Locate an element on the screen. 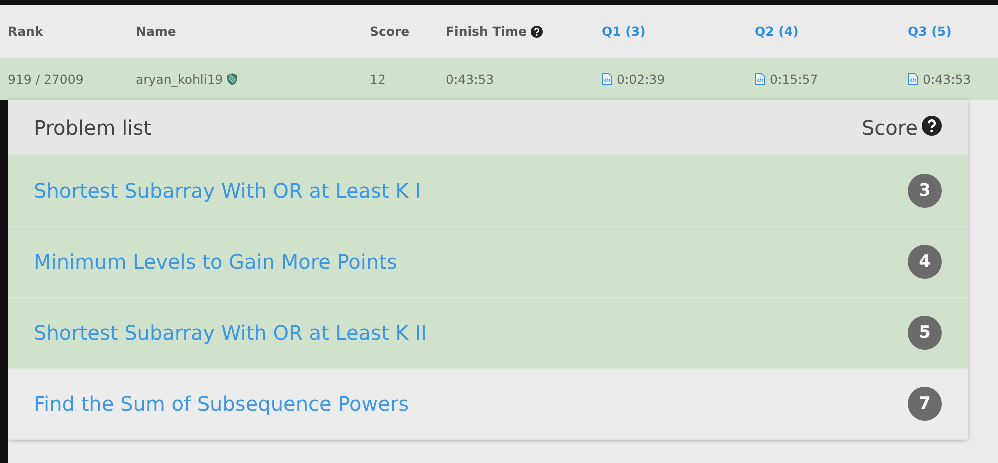 This screenshot has width=998, height=463. score-badge: 3 is located at coordinates (925, 191).